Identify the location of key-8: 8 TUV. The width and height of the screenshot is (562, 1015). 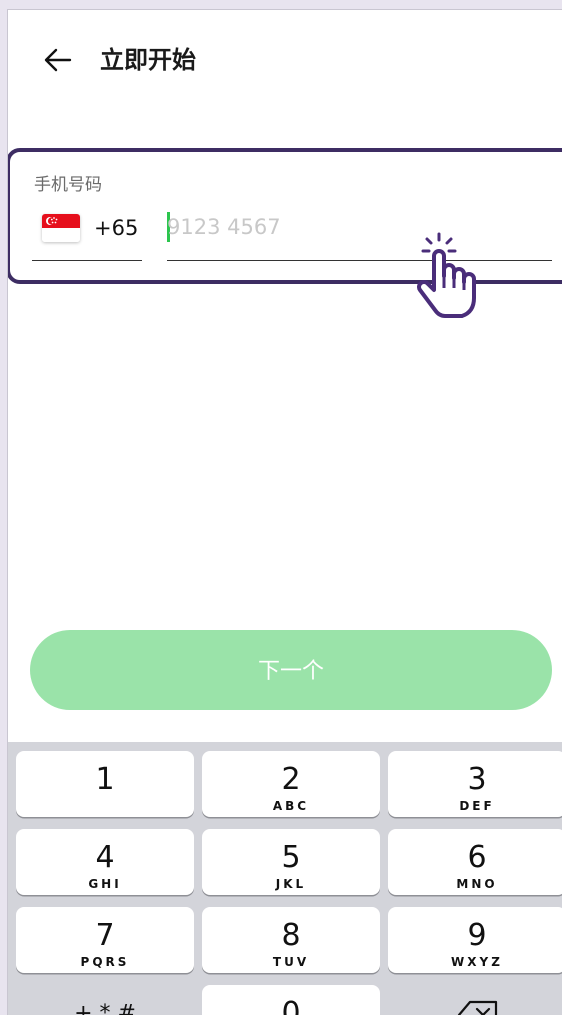
(291, 940).